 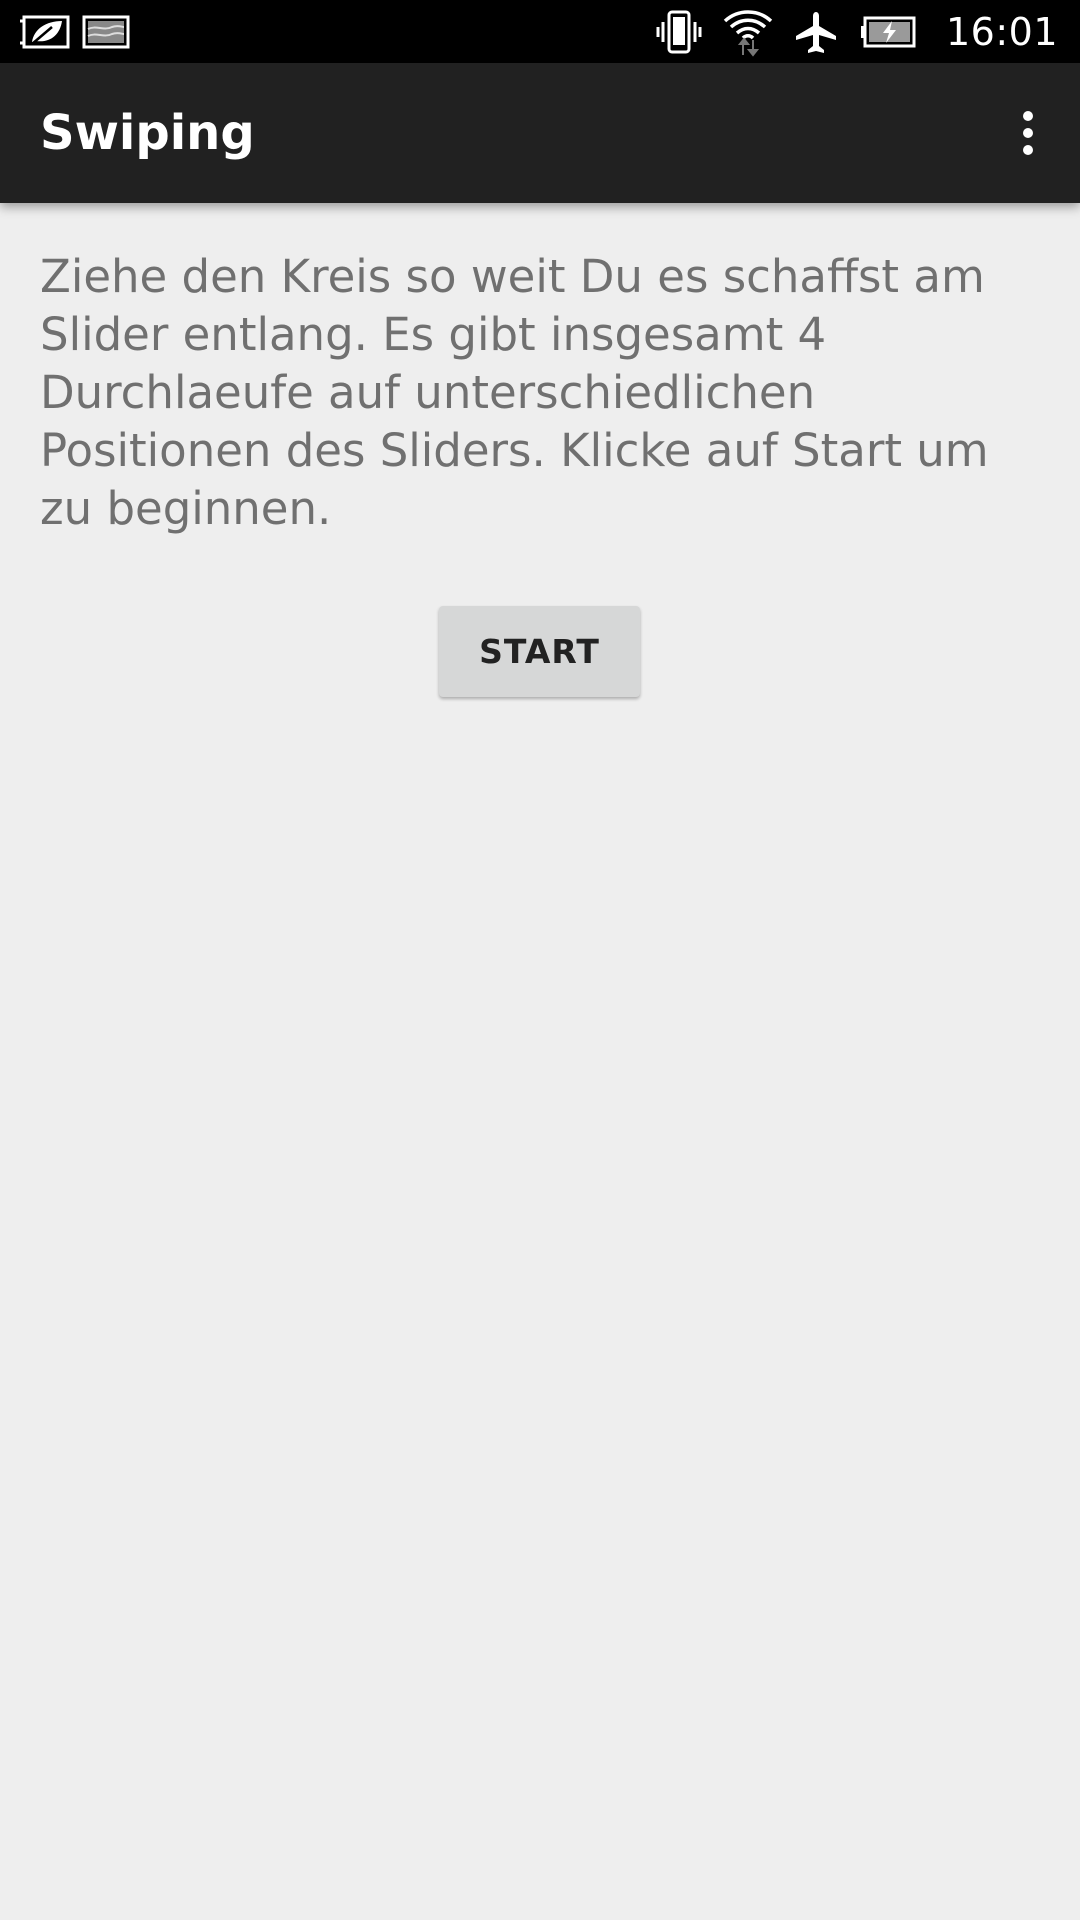 I want to click on status-bar: 16:01, so click(x=540, y=31).